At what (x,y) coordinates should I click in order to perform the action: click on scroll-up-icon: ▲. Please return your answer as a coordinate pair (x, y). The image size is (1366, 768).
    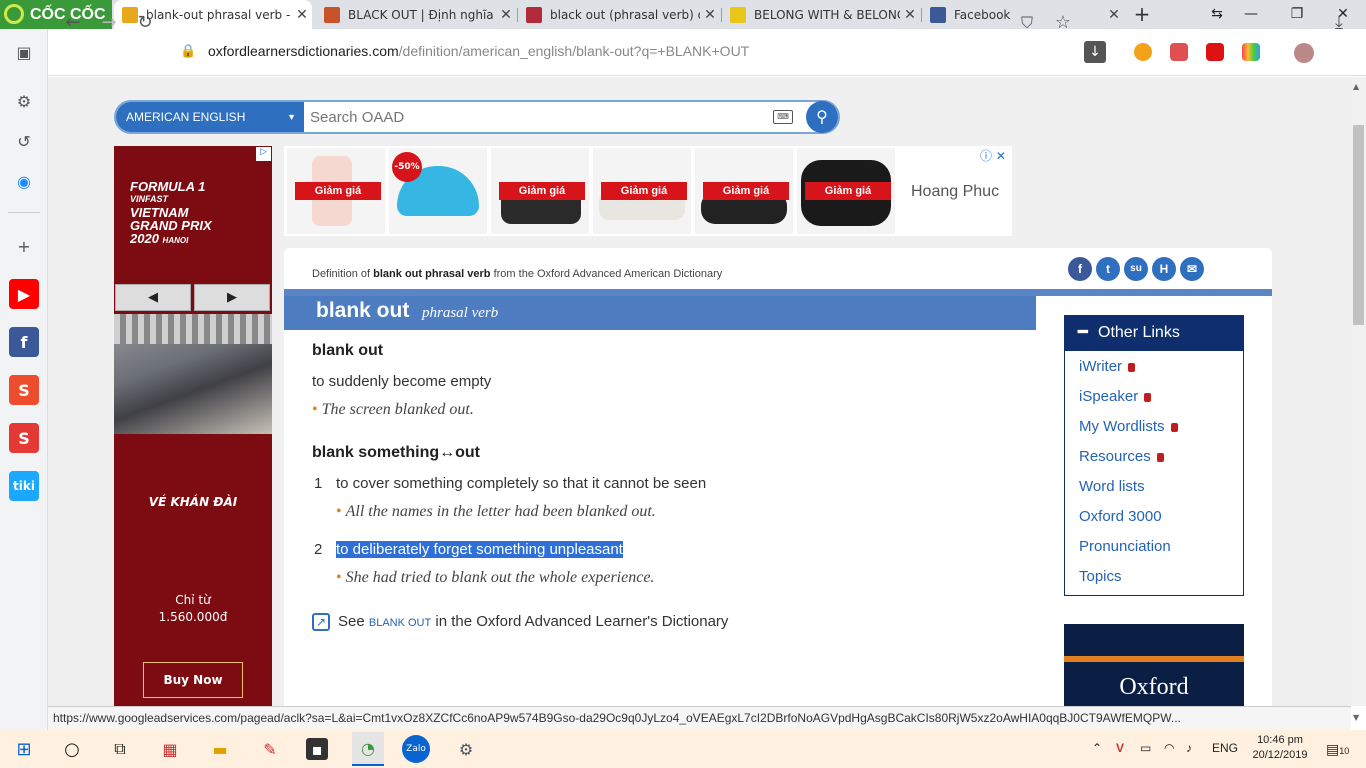
    Looking at the image, I should click on (1356, 86).